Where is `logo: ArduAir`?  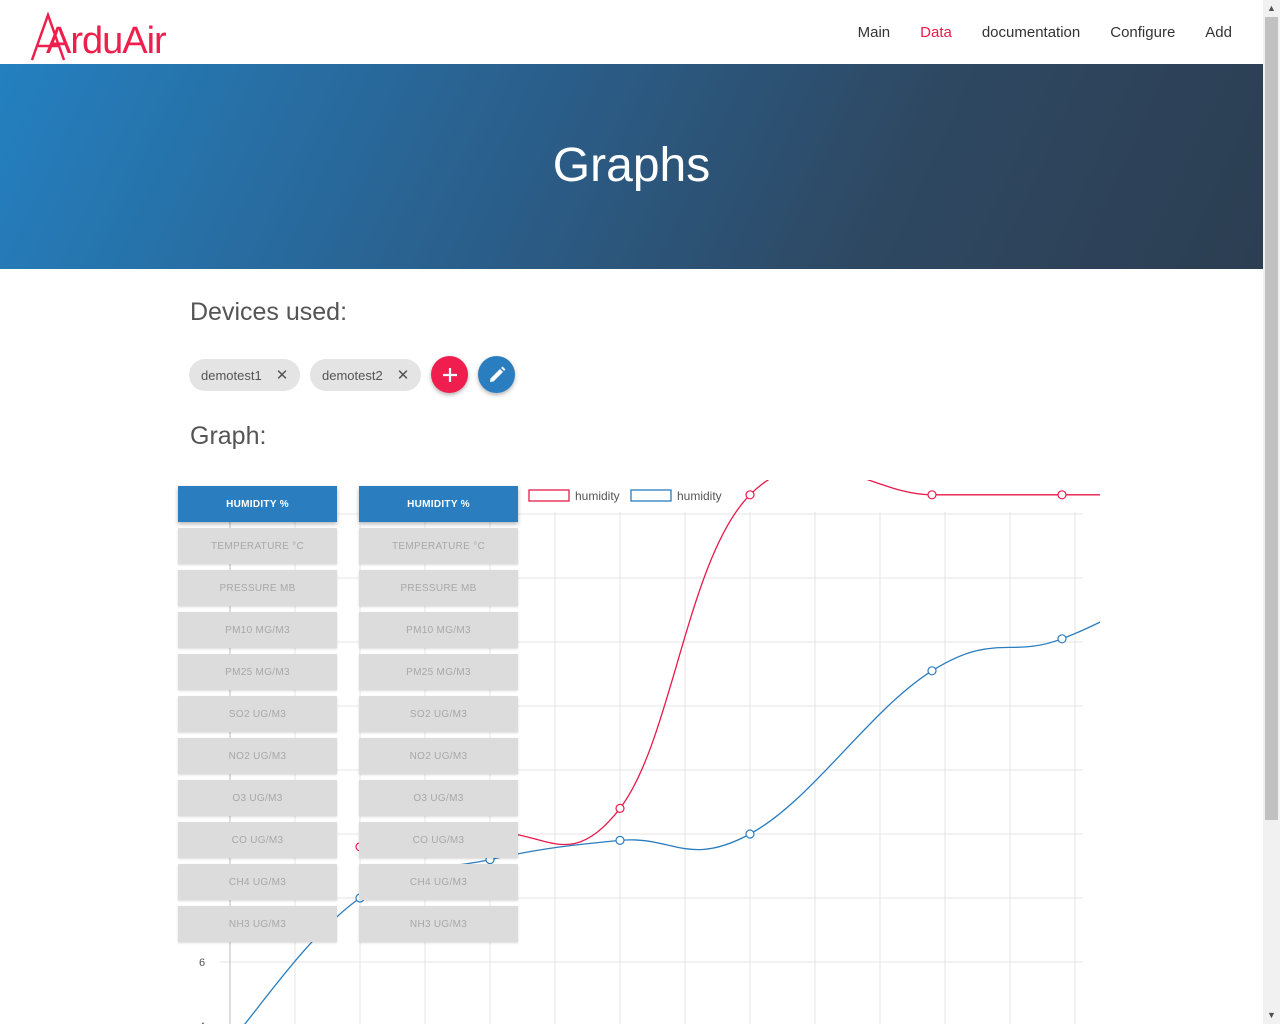
logo: ArduAir is located at coordinates (103, 34).